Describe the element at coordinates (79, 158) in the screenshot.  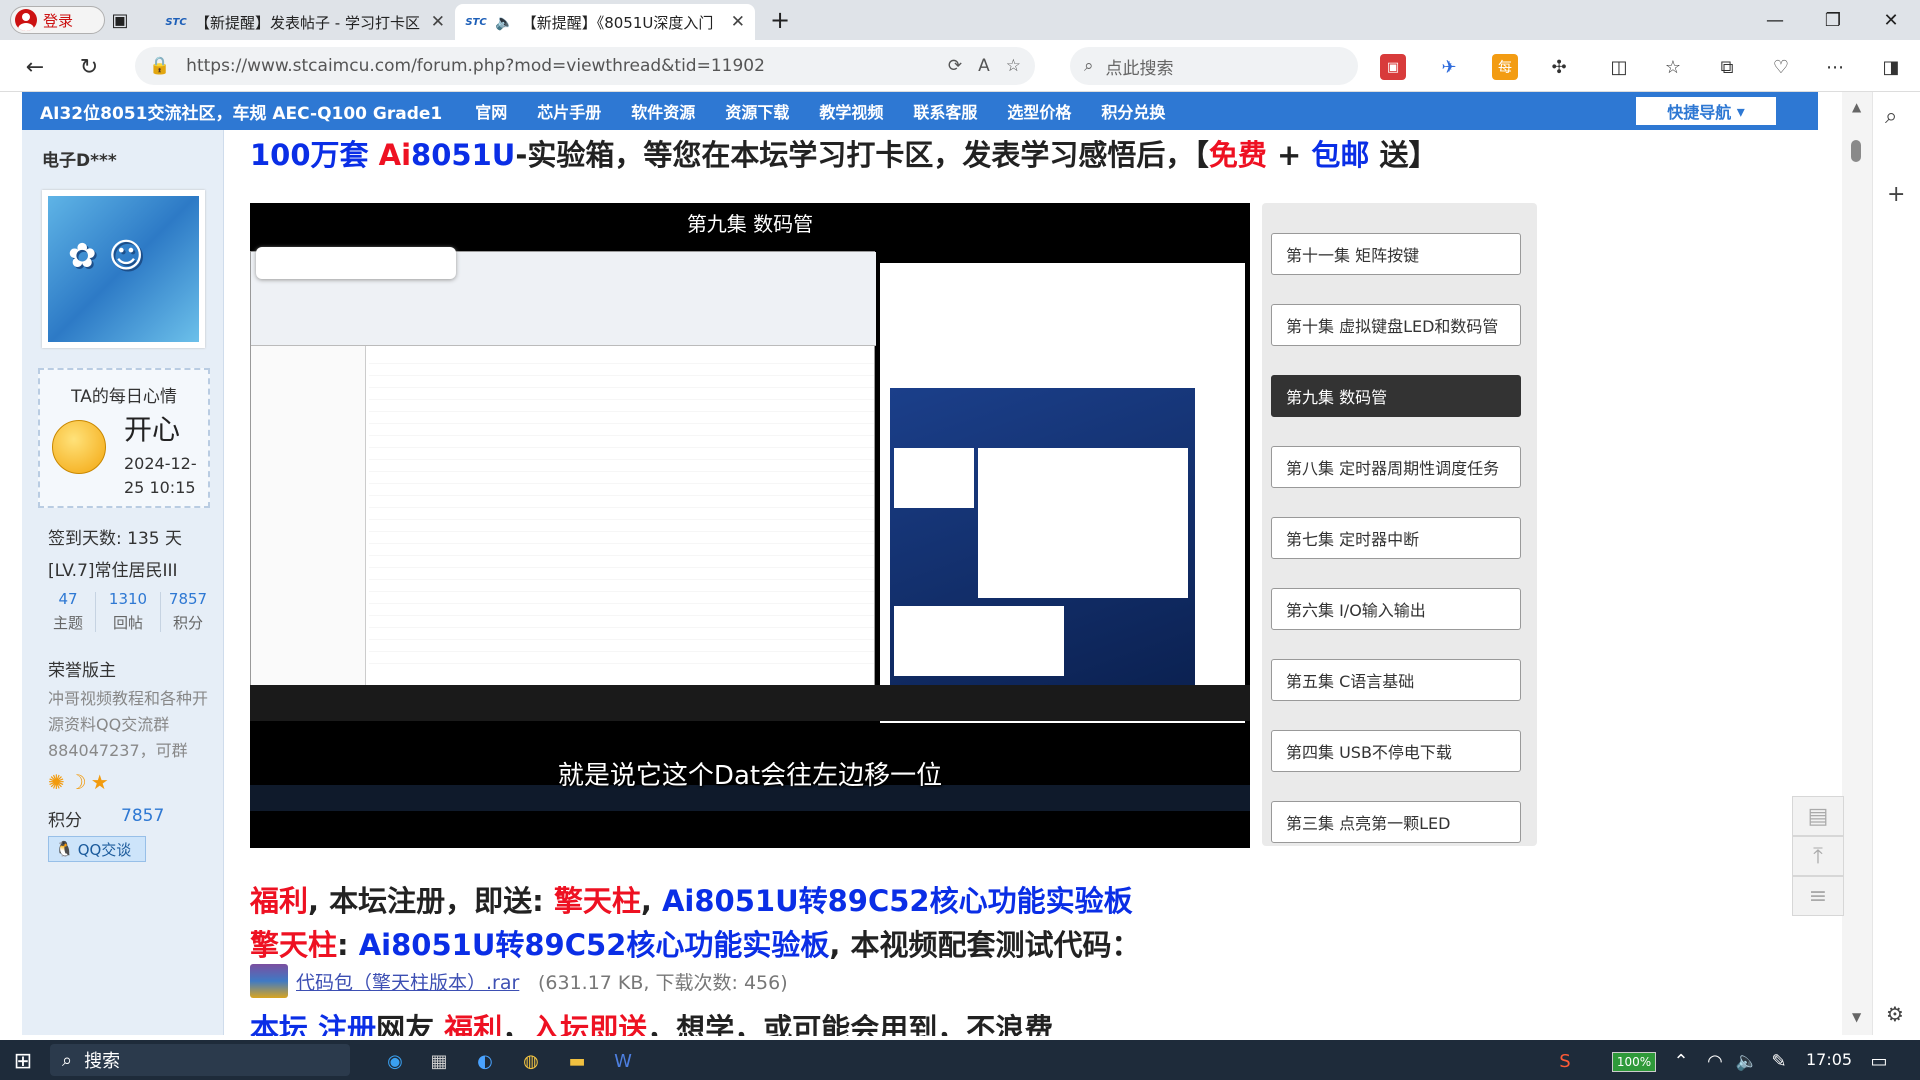
I see `author-username: 电子D***` at that location.